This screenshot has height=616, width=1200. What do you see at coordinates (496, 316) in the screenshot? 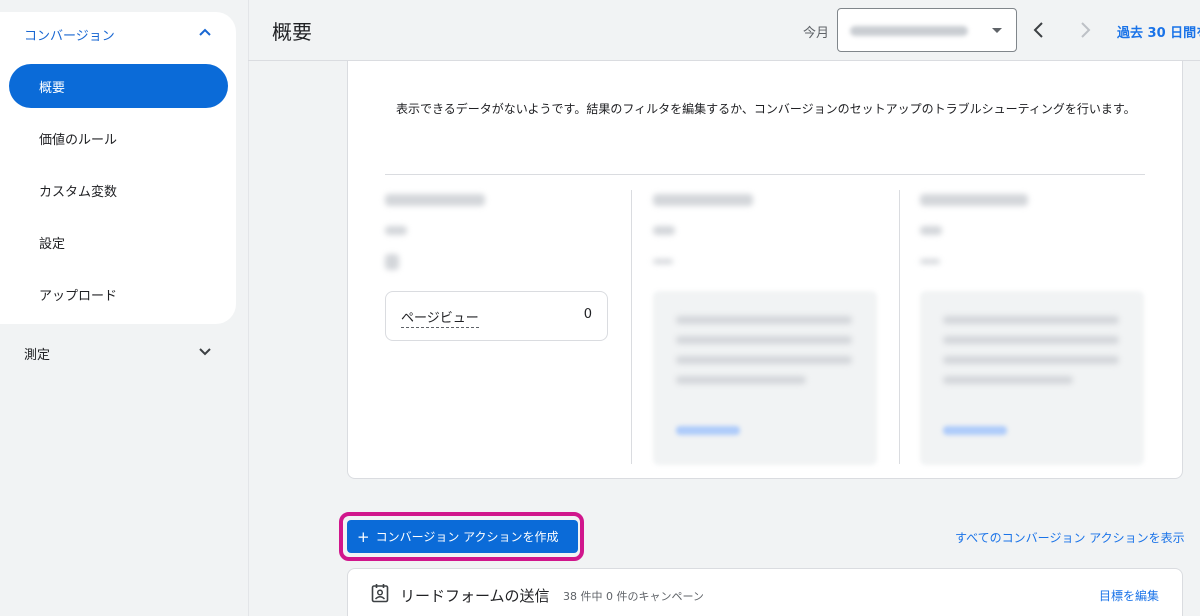
I see `pageview-metric: ページビュー 0` at bounding box center [496, 316].